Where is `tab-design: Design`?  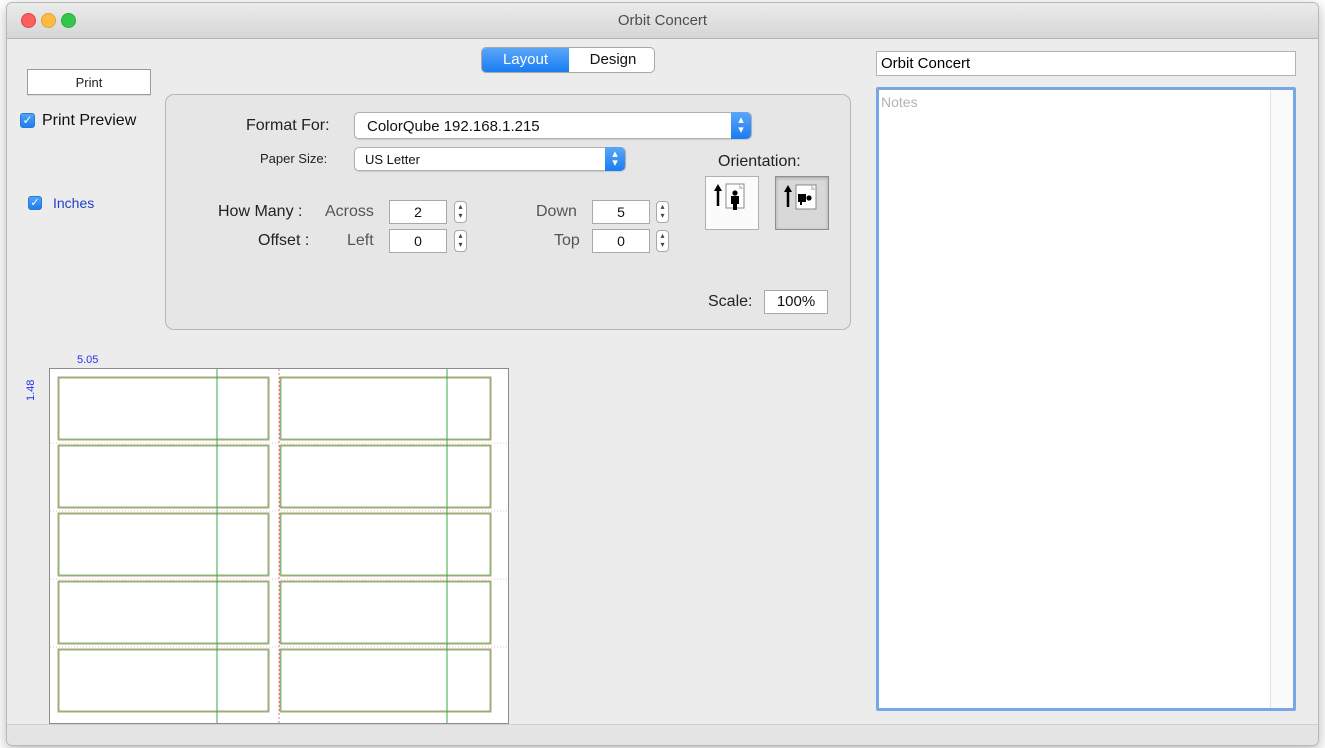
tab-design: Design is located at coordinates (612, 60).